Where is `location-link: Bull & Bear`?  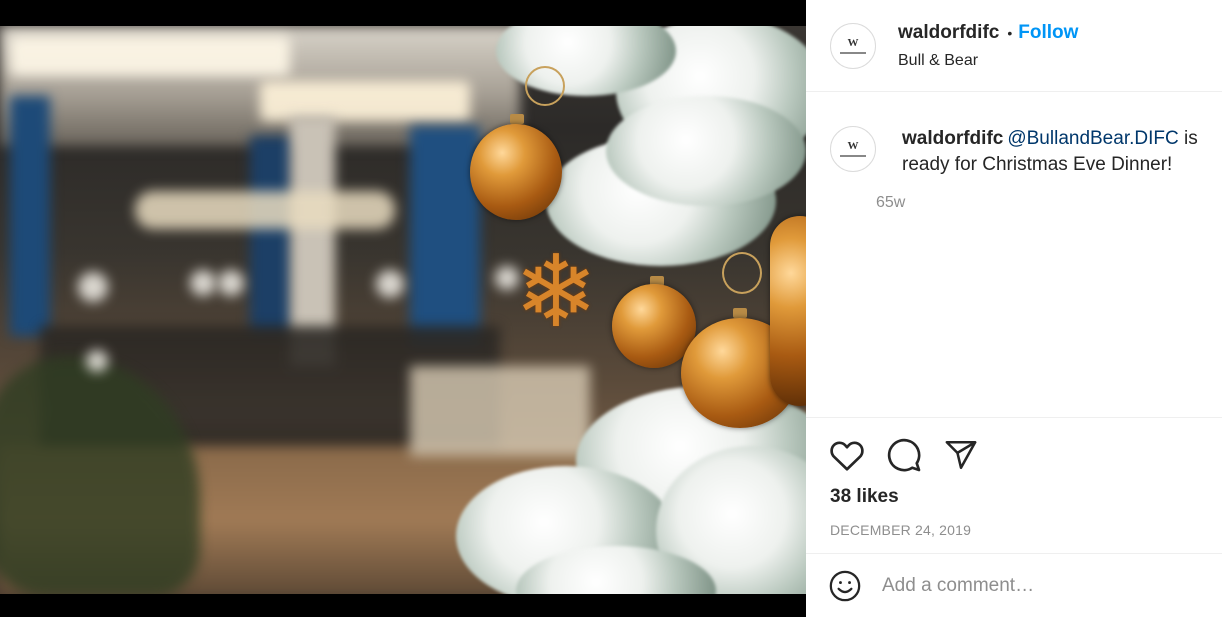 location-link: Bull & Bear is located at coordinates (988, 61).